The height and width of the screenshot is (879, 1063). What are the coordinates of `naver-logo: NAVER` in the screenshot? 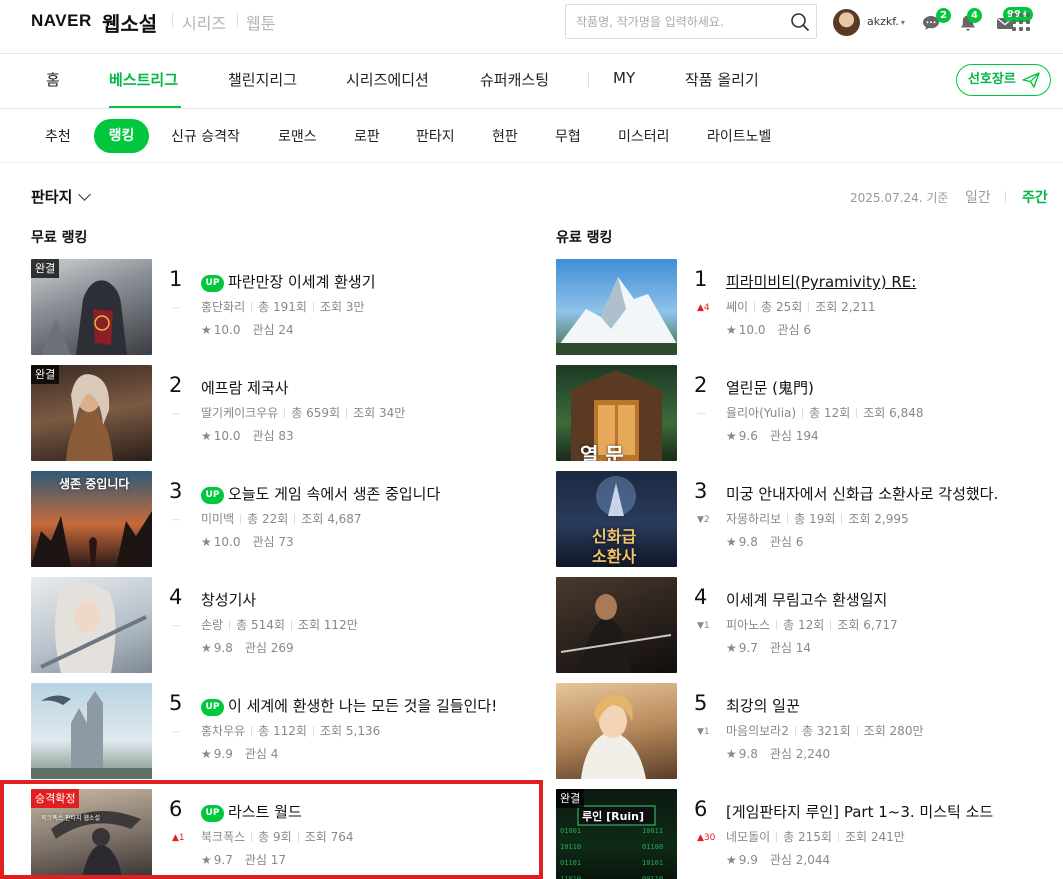 It's located at (61, 21).